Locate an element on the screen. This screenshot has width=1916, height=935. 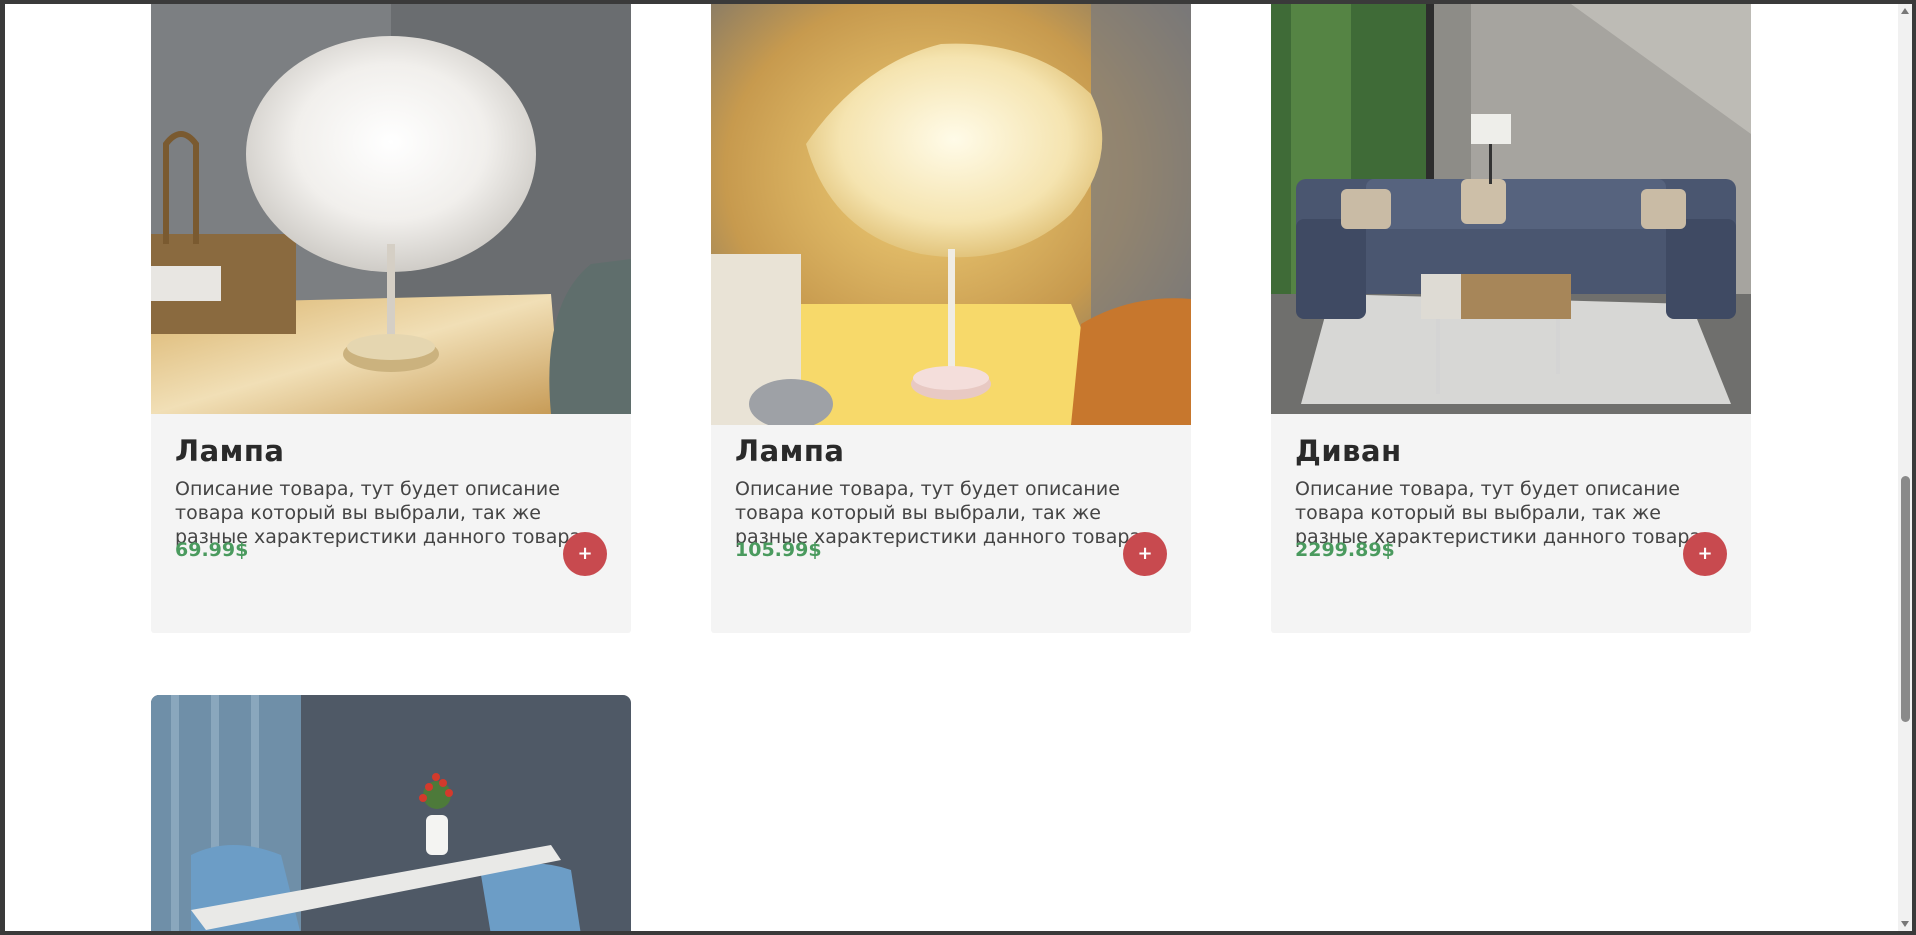
product-image-sofa is located at coordinates (1511, 209).